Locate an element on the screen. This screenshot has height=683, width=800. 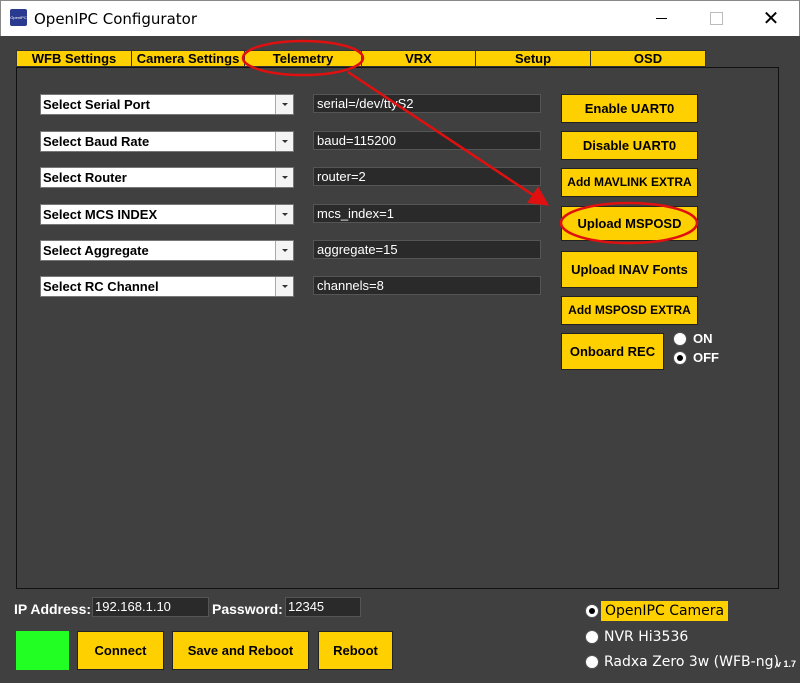
aggregate-select: Select Aggregate is located at coordinates (167, 250).